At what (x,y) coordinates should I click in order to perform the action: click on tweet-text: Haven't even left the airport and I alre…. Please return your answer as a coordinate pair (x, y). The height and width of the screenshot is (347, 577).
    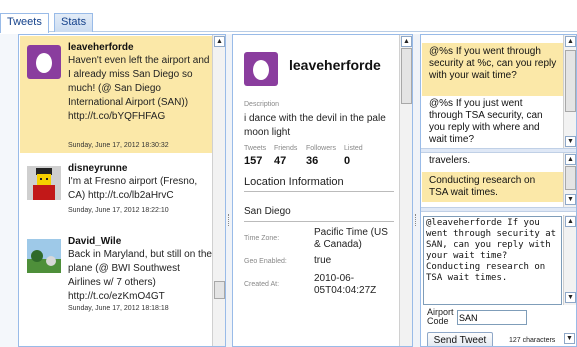
    Looking at the image, I should click on (139, 88).